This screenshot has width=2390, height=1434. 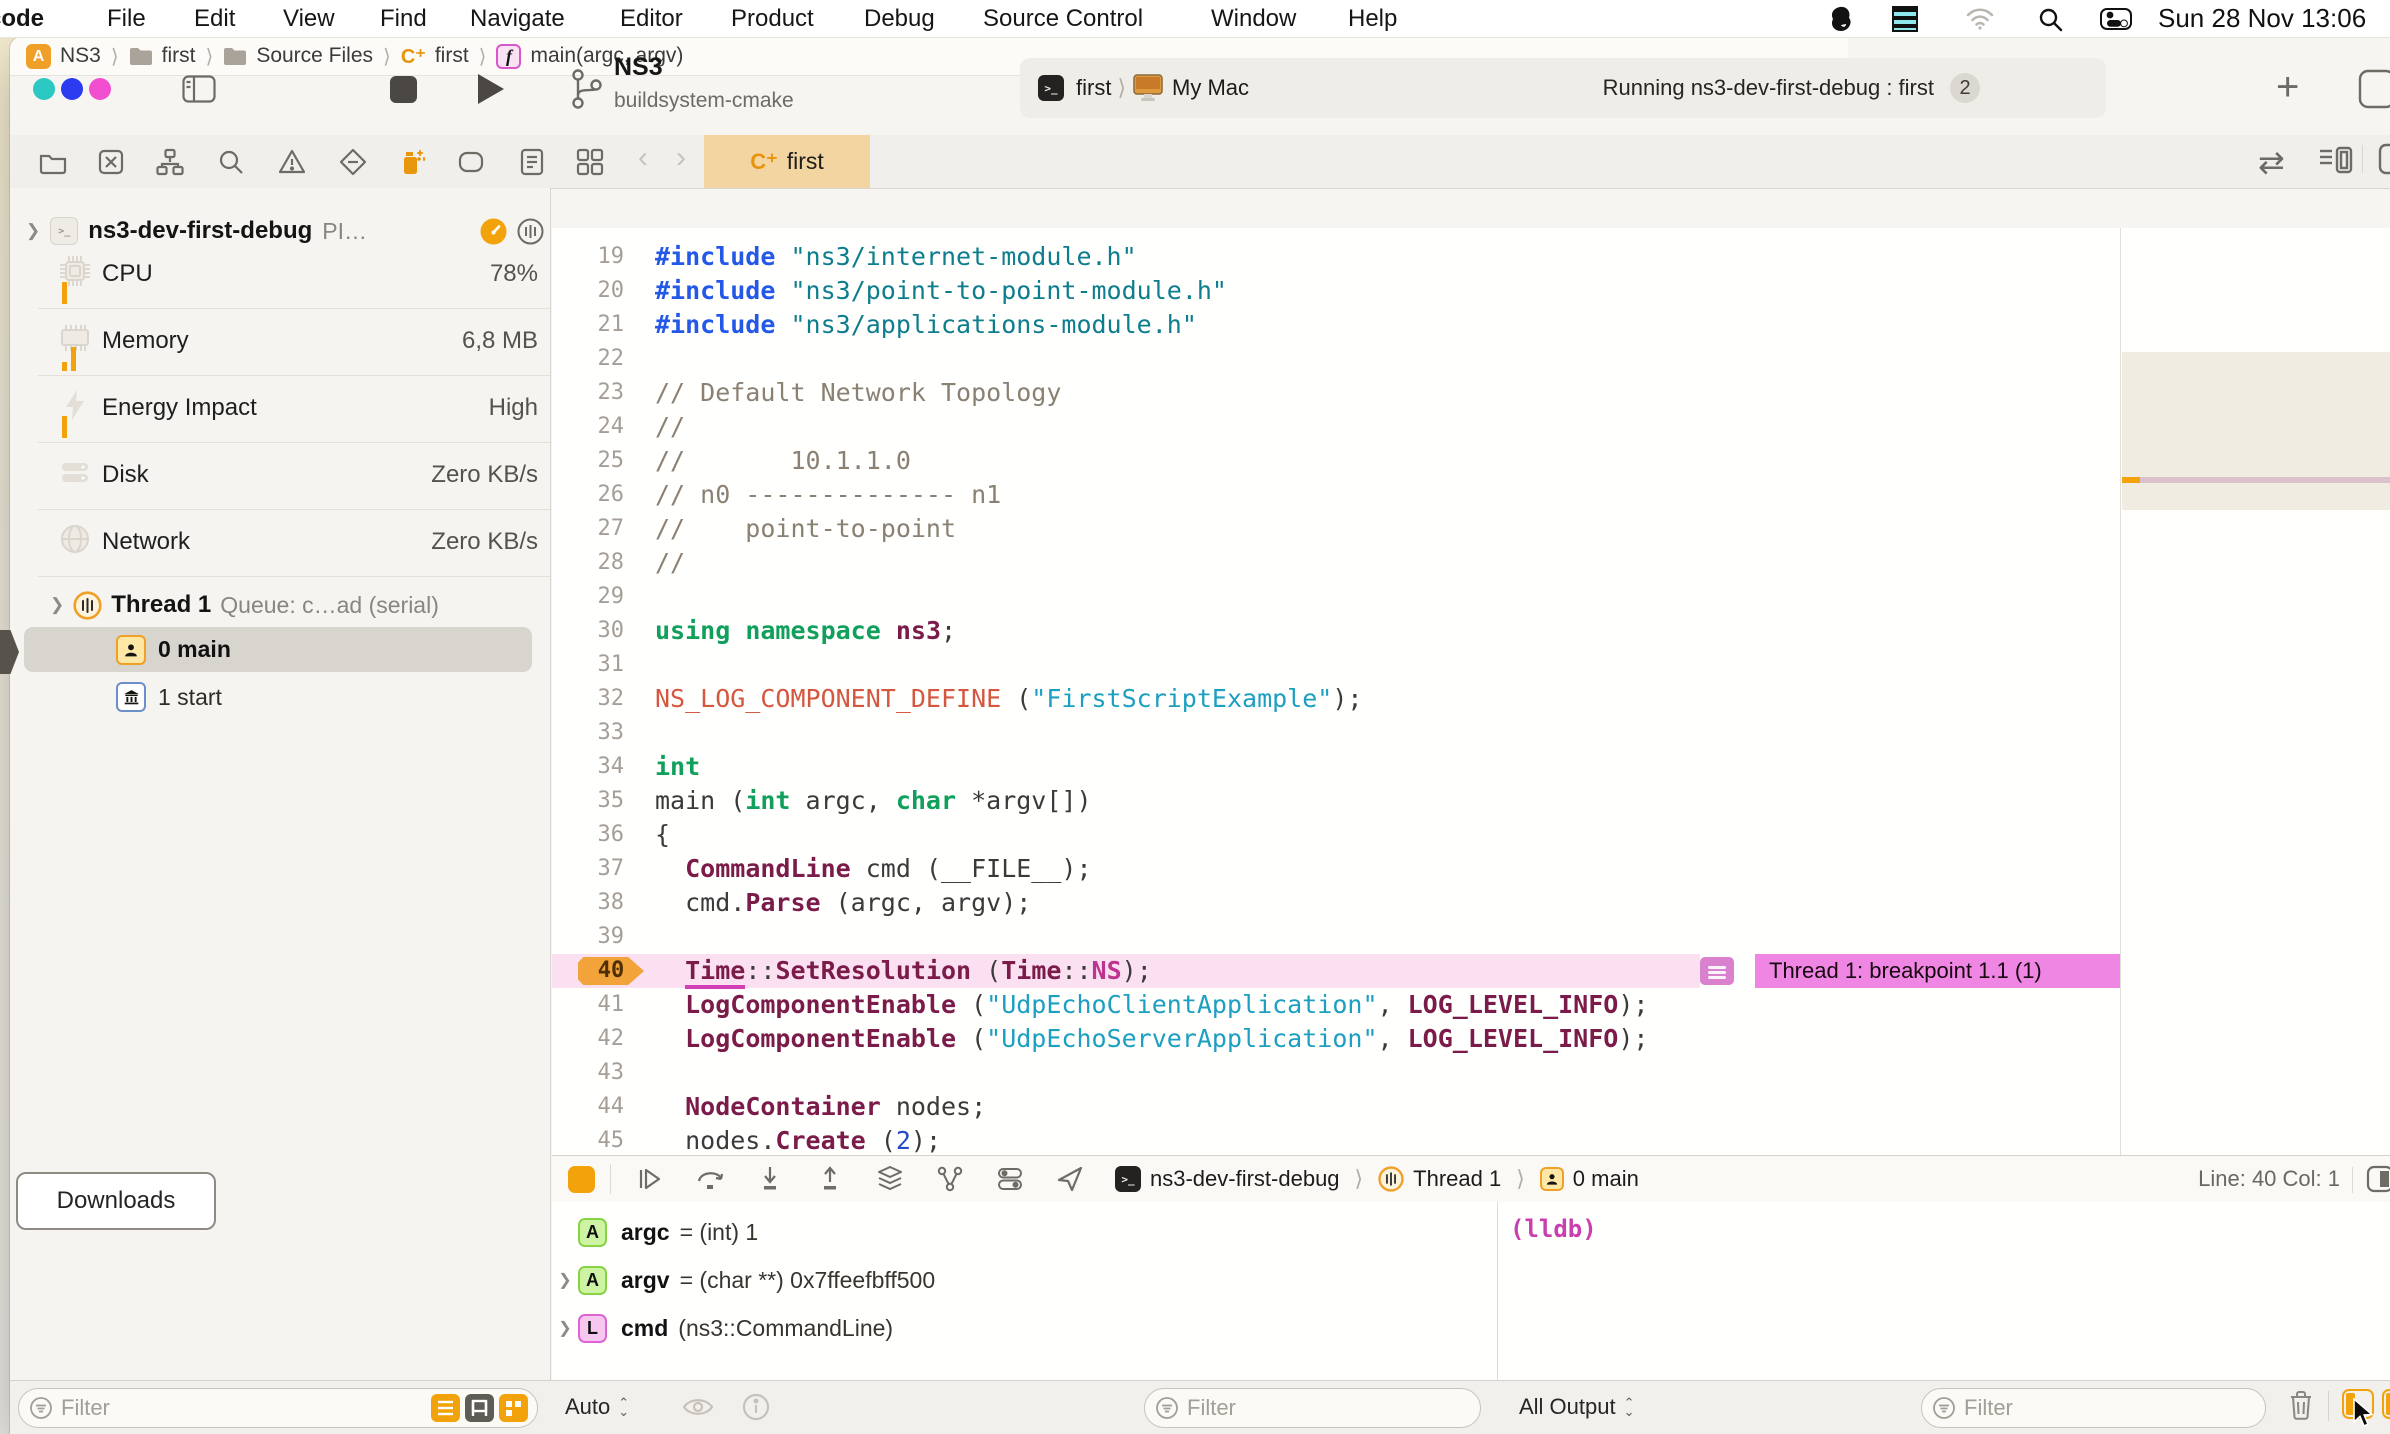 What do you see at coordinates (1336, 325) in the screenshot?
I see `code-line-21: 21 #include "ns3/applications-module.h"` at bounding box center [1336, 325].